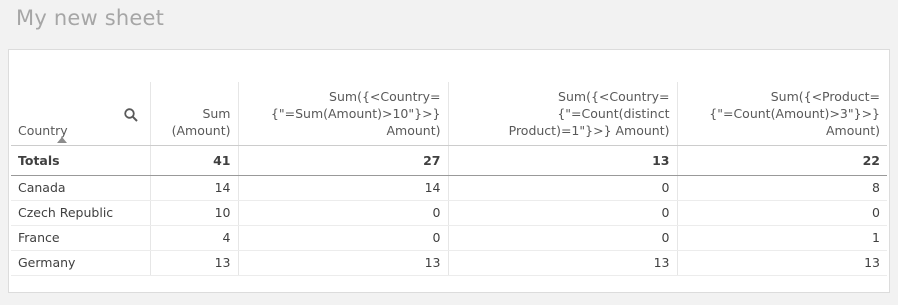 The width and height of the screenshot is (898, 305). What do you see at coordinates (80, 188) in the screenshot?
I see `country-cell: Canada` at bounding box center [80, 188].